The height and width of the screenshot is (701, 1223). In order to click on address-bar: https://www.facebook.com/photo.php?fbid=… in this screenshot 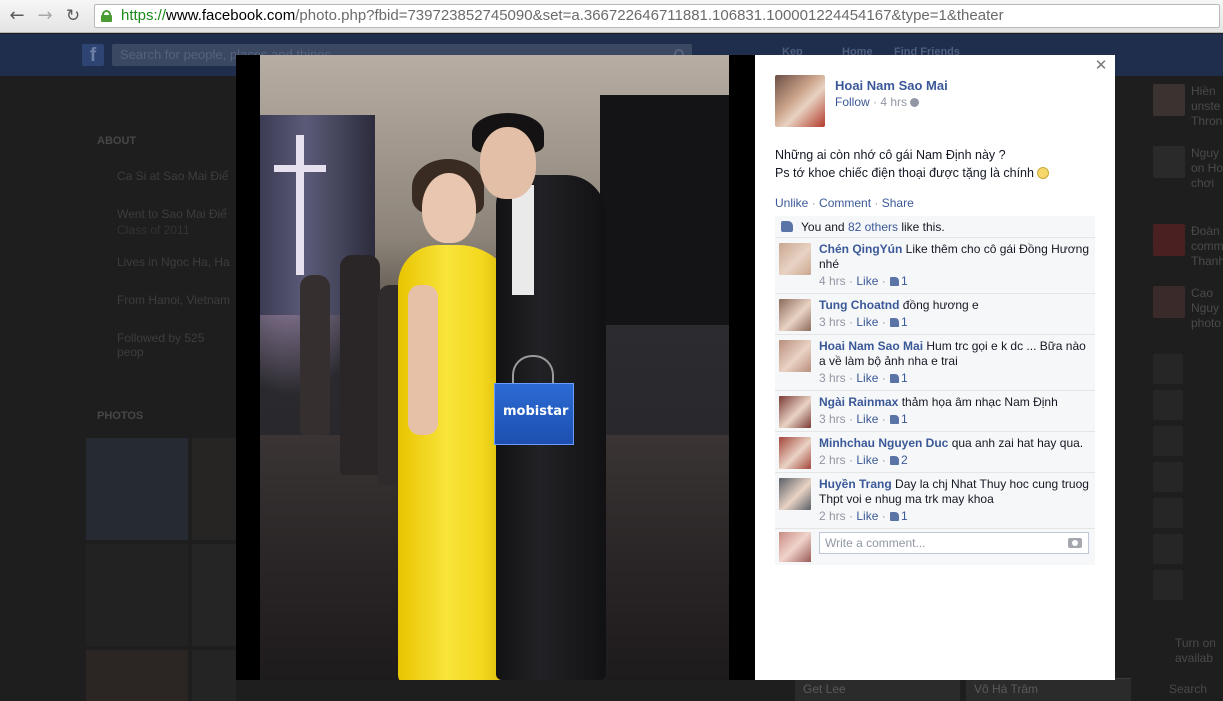, I will do `click(657, 16)`.